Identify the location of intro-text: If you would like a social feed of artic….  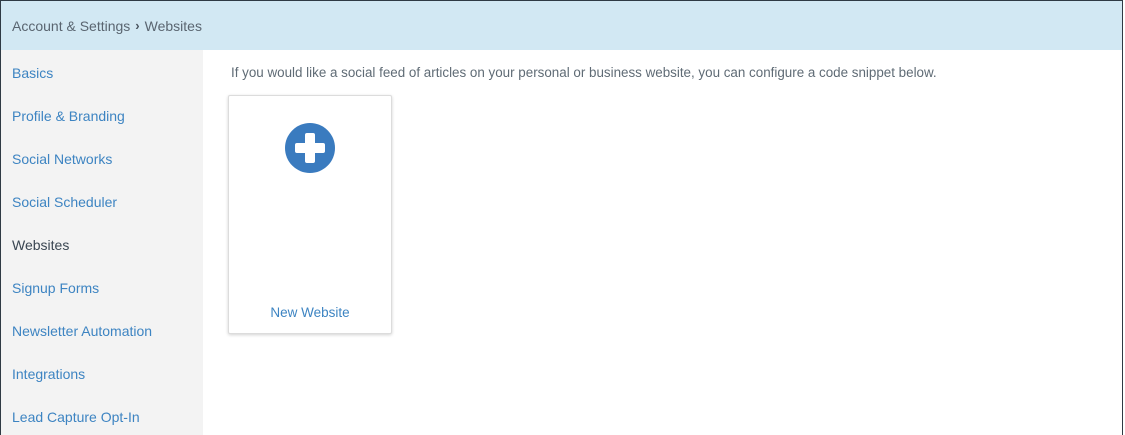
(584, 72).